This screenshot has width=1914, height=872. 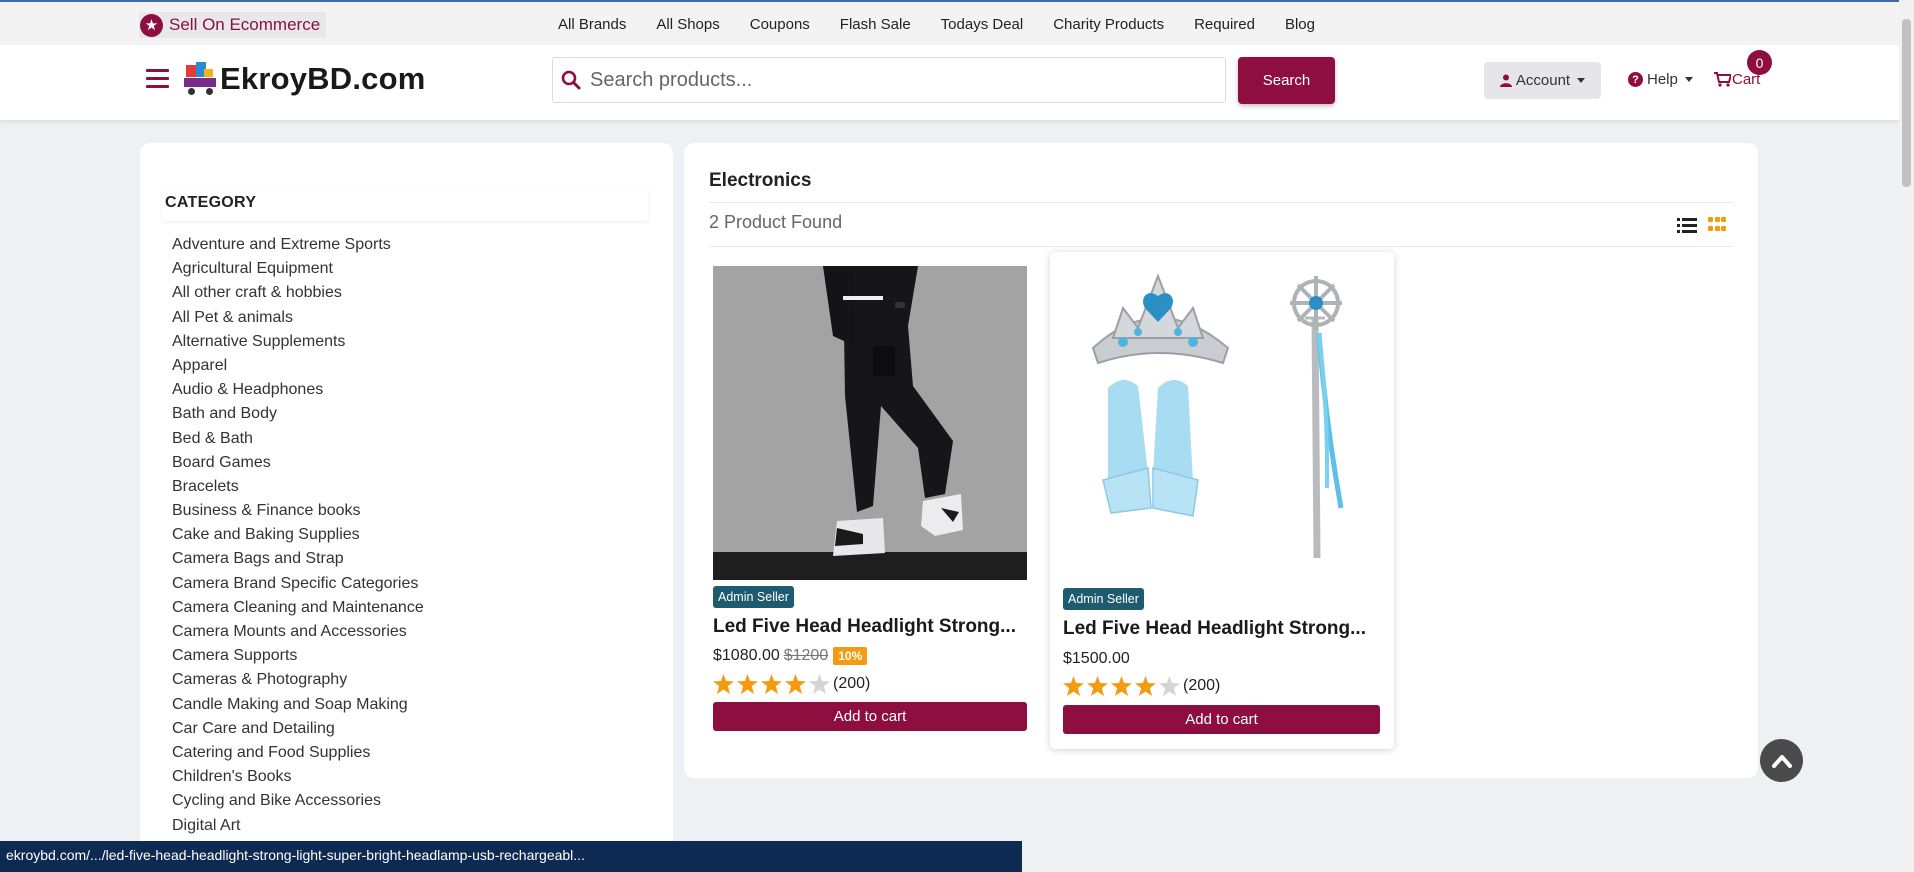 I want to click on current-price: $1500.00, so click(x=1096, y=658).